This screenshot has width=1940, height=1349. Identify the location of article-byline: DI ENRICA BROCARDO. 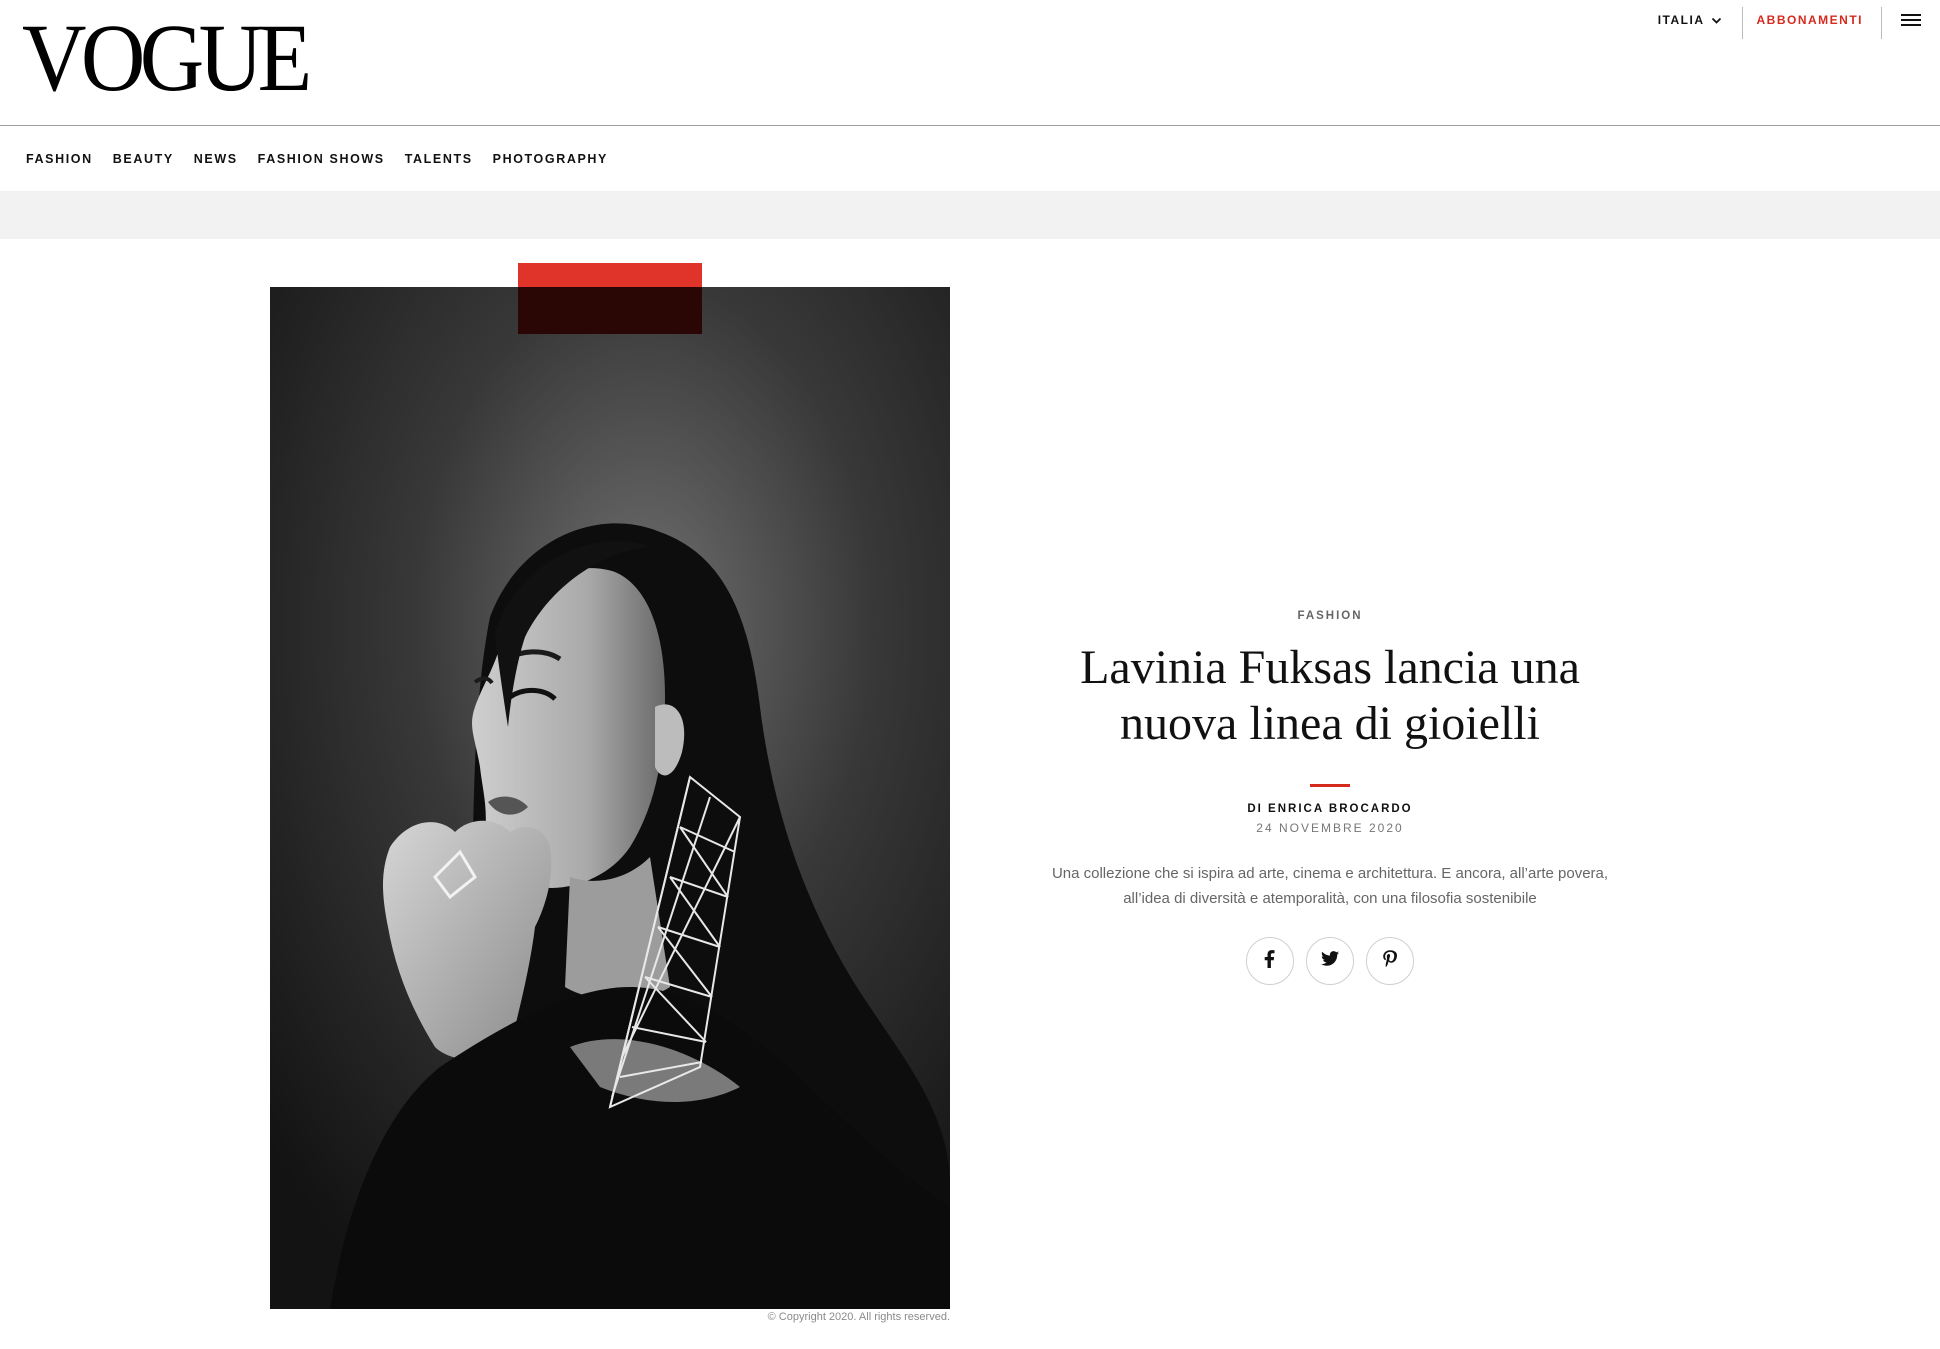
(1330, 809).